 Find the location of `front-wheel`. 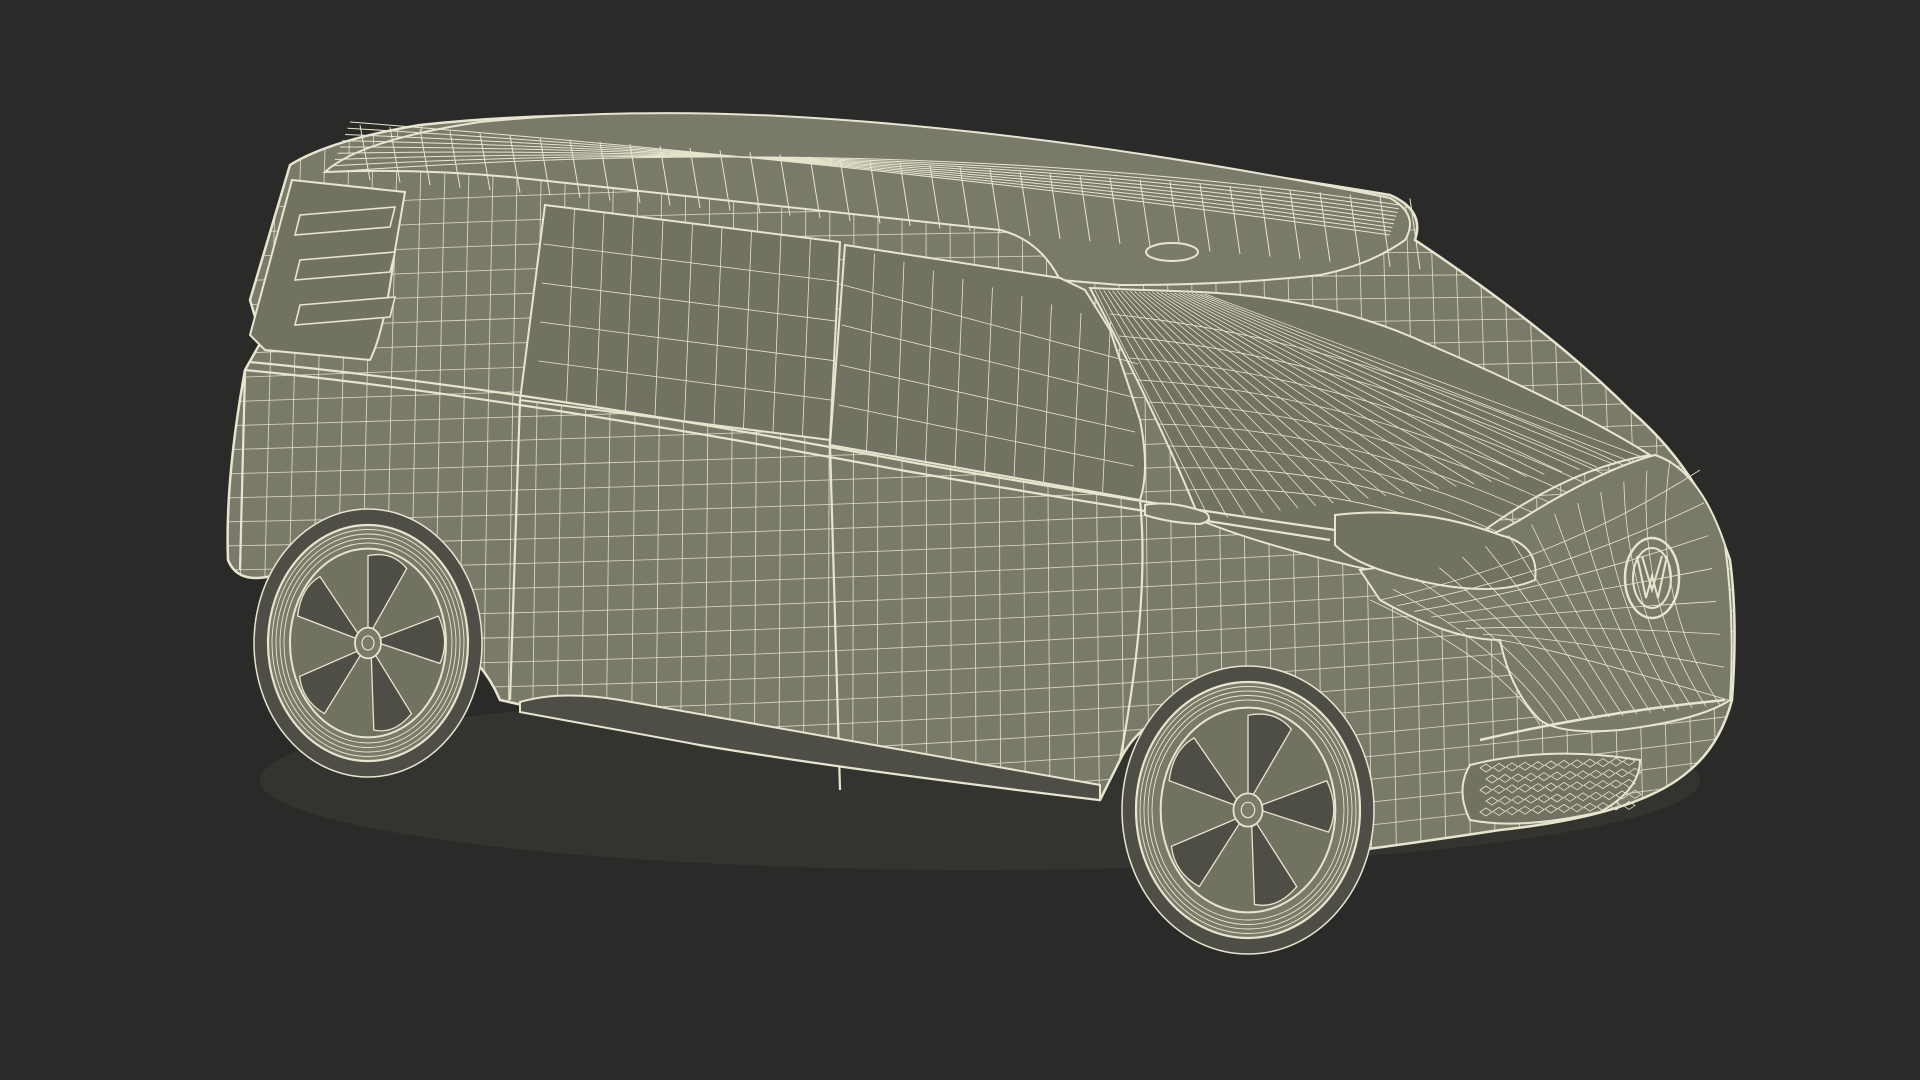

front-wheel is located at coordinates (1248, 810).